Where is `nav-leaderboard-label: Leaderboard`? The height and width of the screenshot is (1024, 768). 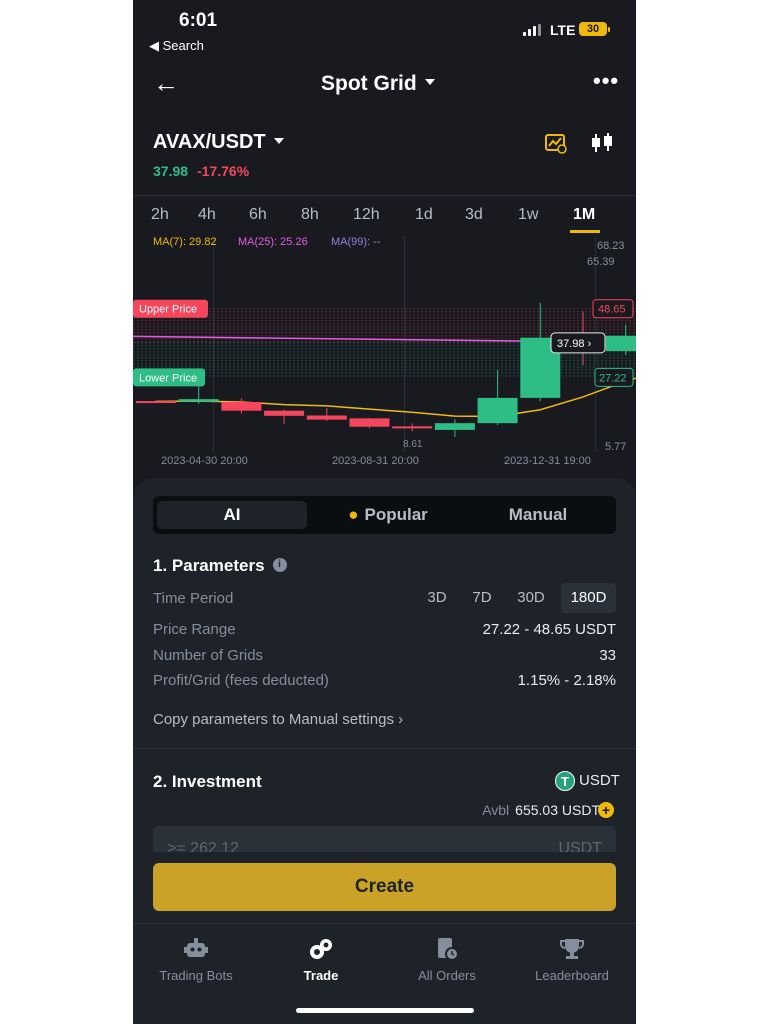
nav-leaderboard-label: Leaderboard is located at coordinates (572, 975).